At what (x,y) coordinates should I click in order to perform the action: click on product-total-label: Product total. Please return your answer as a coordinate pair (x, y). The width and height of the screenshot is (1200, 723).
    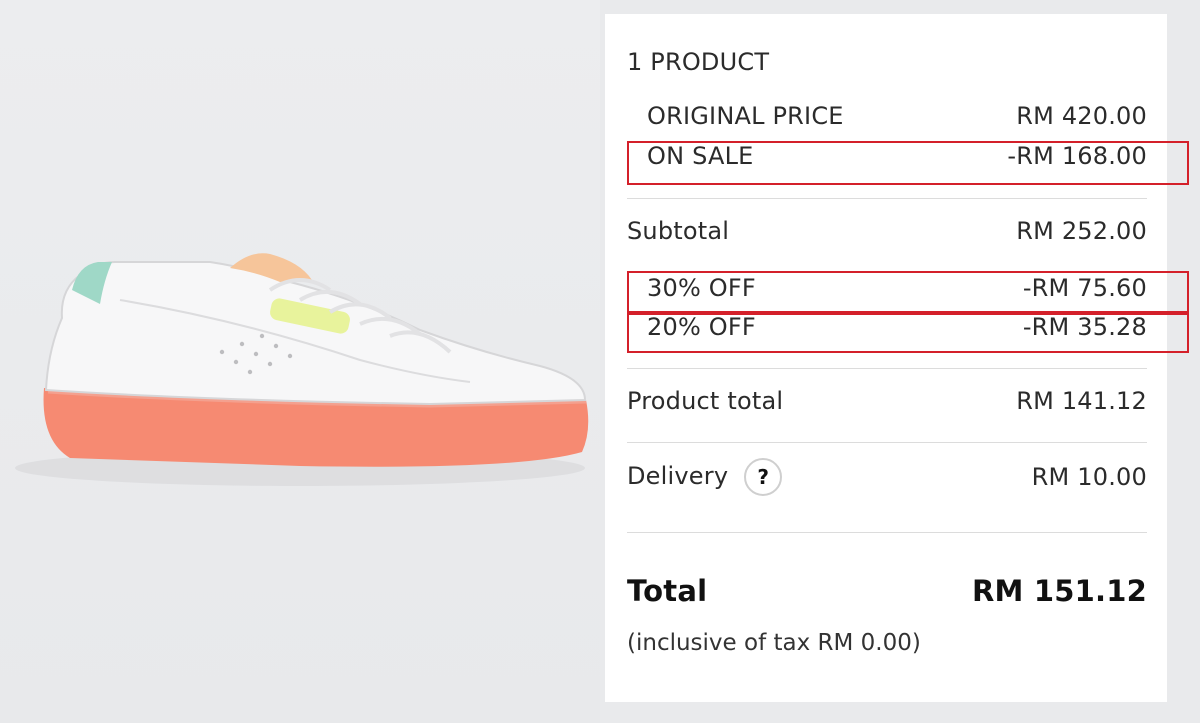
    Looking at the image, I should click on (705, 401).